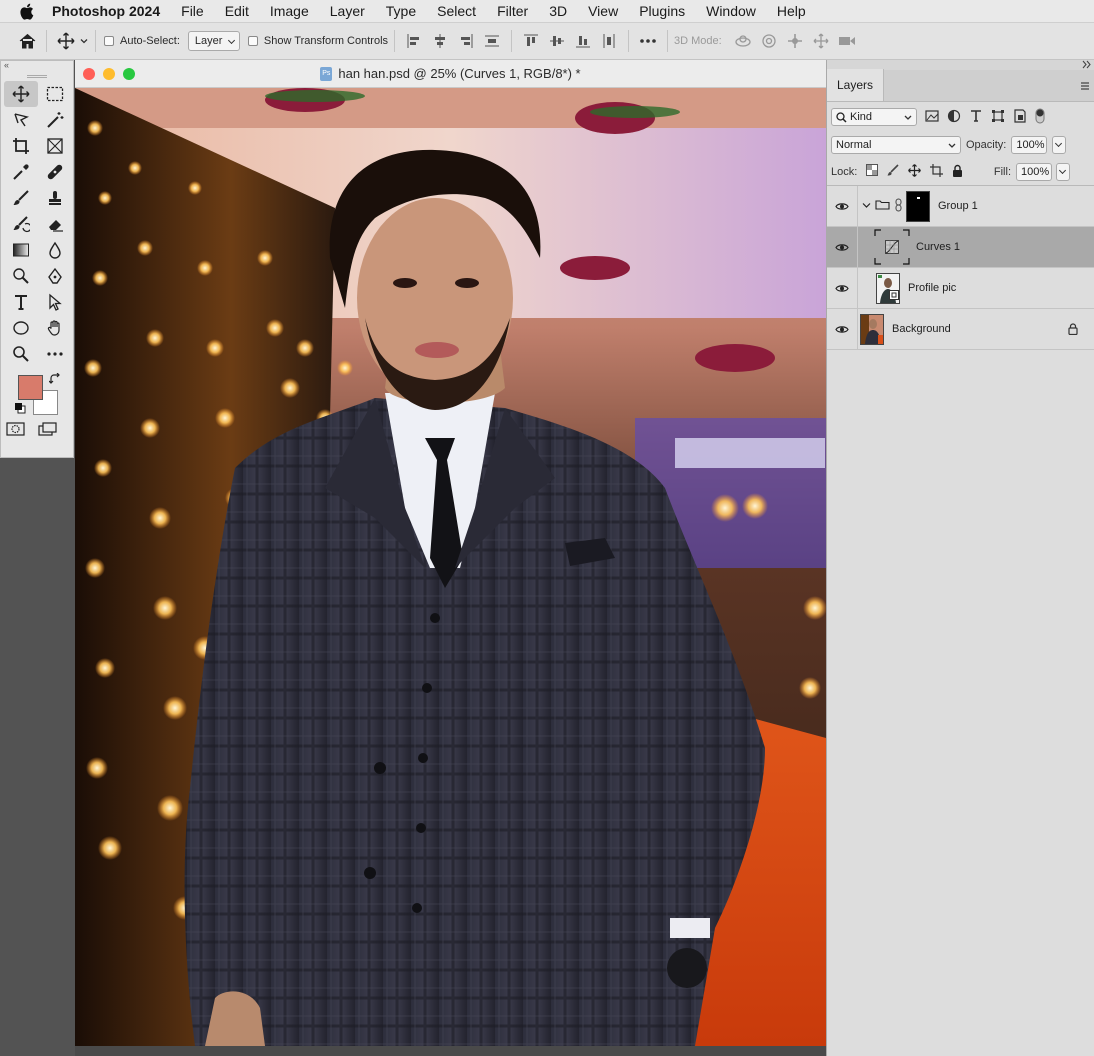 This screenshot has height=1056, width=1094. Describe the element at coordinates (440, 41) in the screenshot. I see `align-horizontal-centers-icon` at that location.